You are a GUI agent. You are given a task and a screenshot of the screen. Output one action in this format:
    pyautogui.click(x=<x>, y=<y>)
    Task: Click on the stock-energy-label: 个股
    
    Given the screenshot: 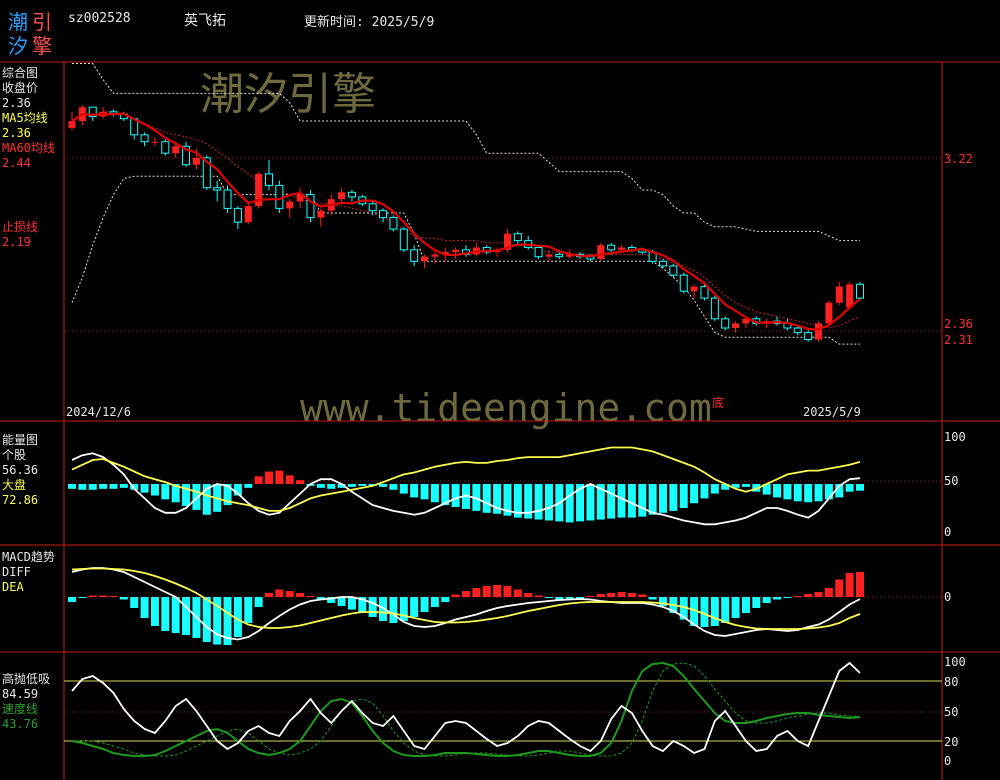 What is the action you would take?
    pyautogui.click(x=14, y=455)
    